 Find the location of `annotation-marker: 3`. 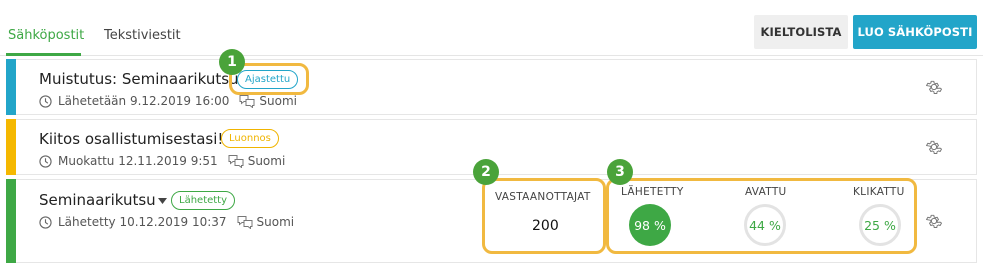

annotation-marker: 3 is located at coordinates (620, 172).